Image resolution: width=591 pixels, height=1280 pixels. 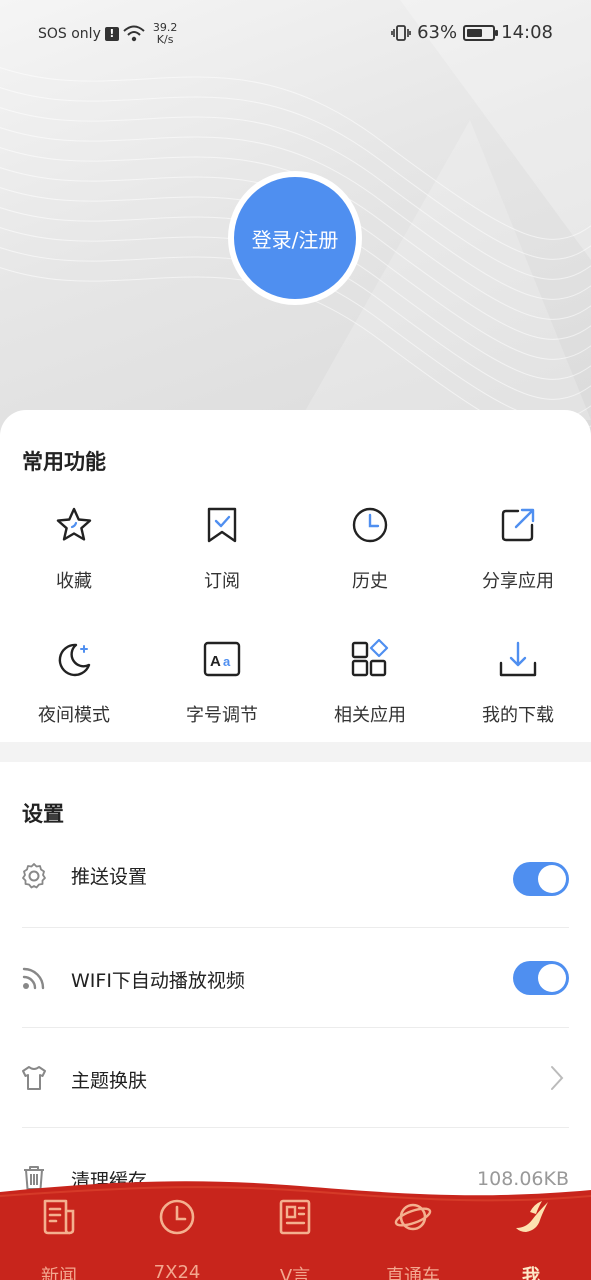 What do you see at coordinates (177, 1239) in the screenshot?
I see `nav-7x24: 7X24` at bounding box center [177, 1239].